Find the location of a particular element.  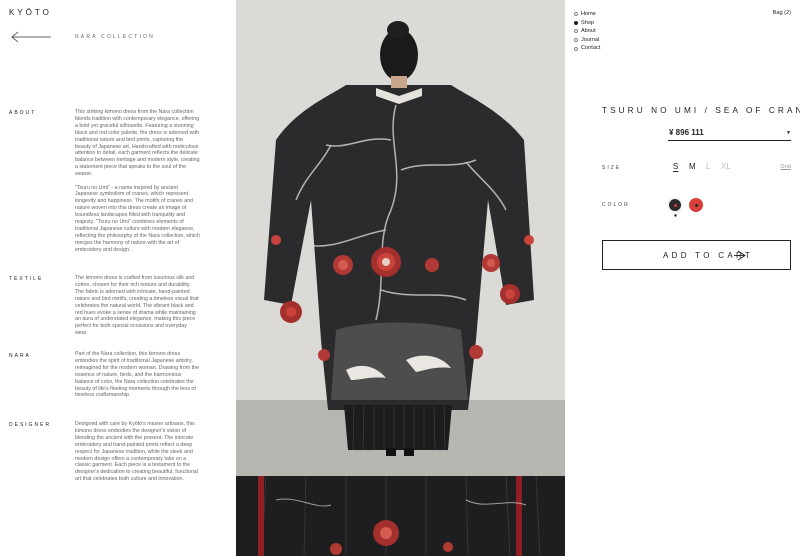

nav-label: Home is located at coordinates (588, 14).